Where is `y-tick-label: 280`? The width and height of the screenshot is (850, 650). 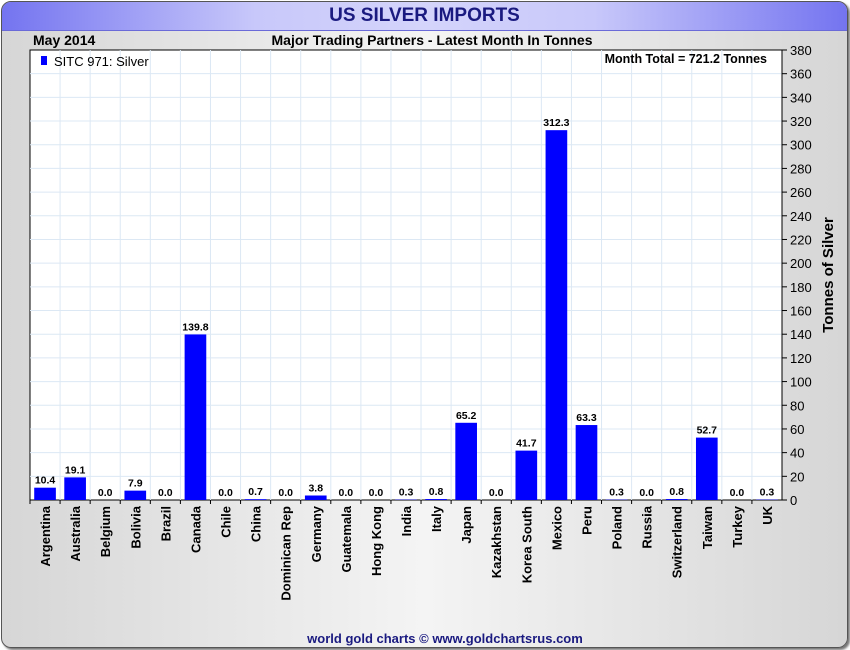
y-tick-label: 280 is located at coordinates (801, 168).